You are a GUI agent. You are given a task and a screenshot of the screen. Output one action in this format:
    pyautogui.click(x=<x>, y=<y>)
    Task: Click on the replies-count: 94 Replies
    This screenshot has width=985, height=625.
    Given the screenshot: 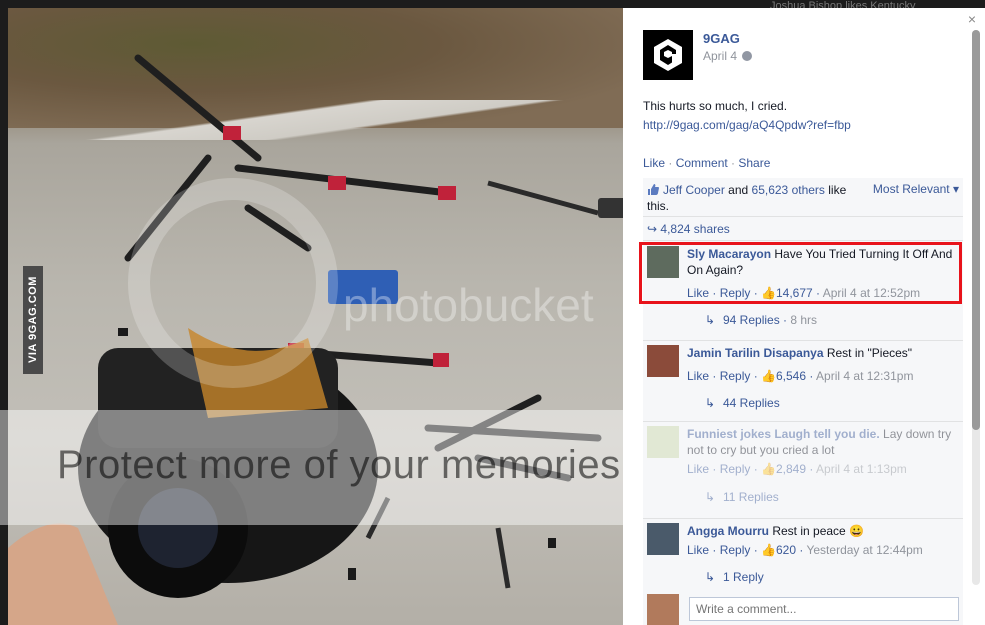 What is the action you would take?
    pyautogui.click(x=751, y=320)
    